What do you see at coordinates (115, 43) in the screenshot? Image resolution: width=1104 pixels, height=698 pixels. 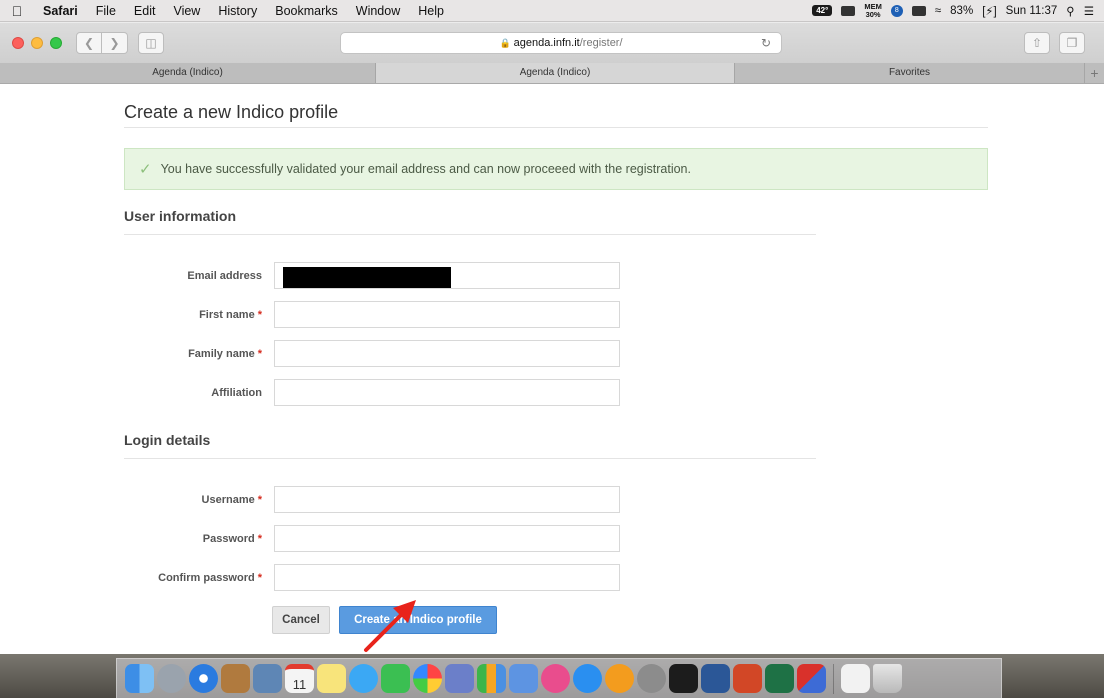 I see `forward-button: ❯` at bounding box center [115, 43].